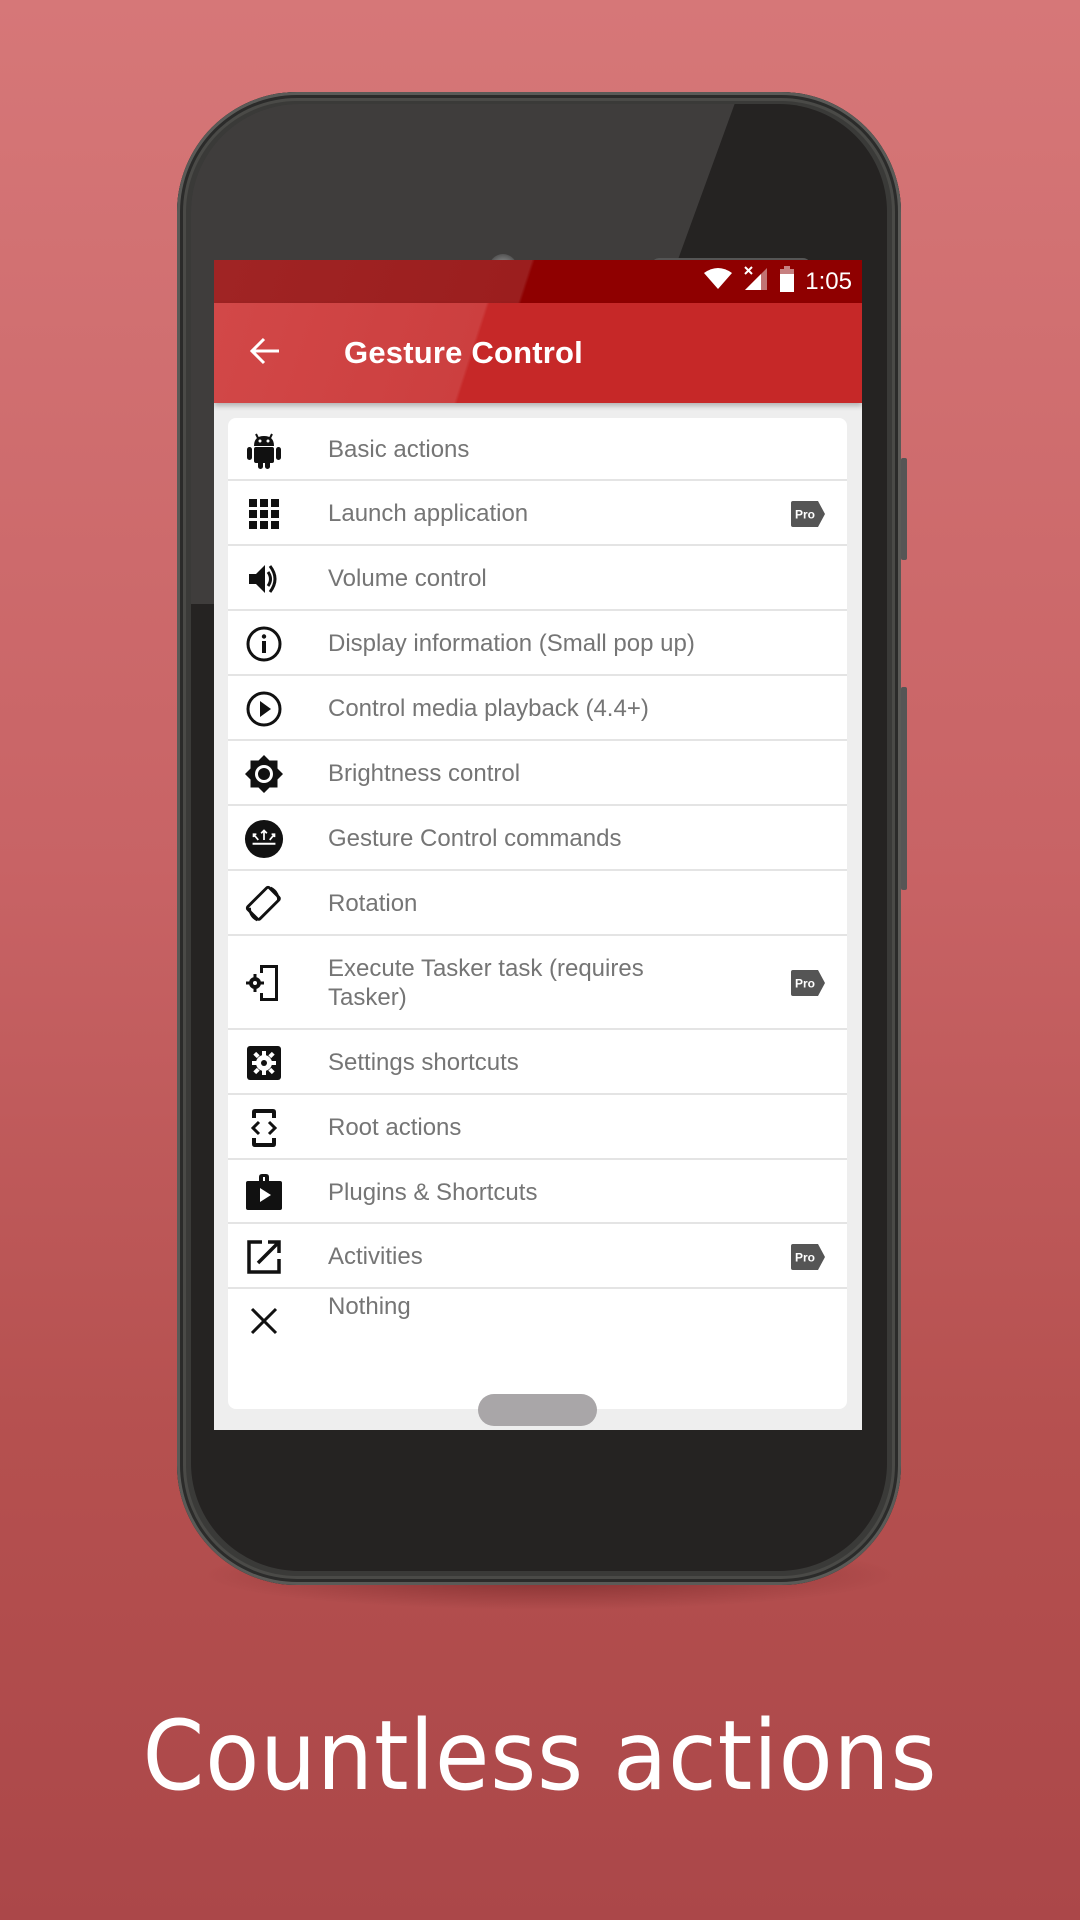 This screenshot has width=1080, height=1920. What do you see at coordinates (264, 644) in the screenshot?
I see `info-icon` at bounding box center [264, 644].